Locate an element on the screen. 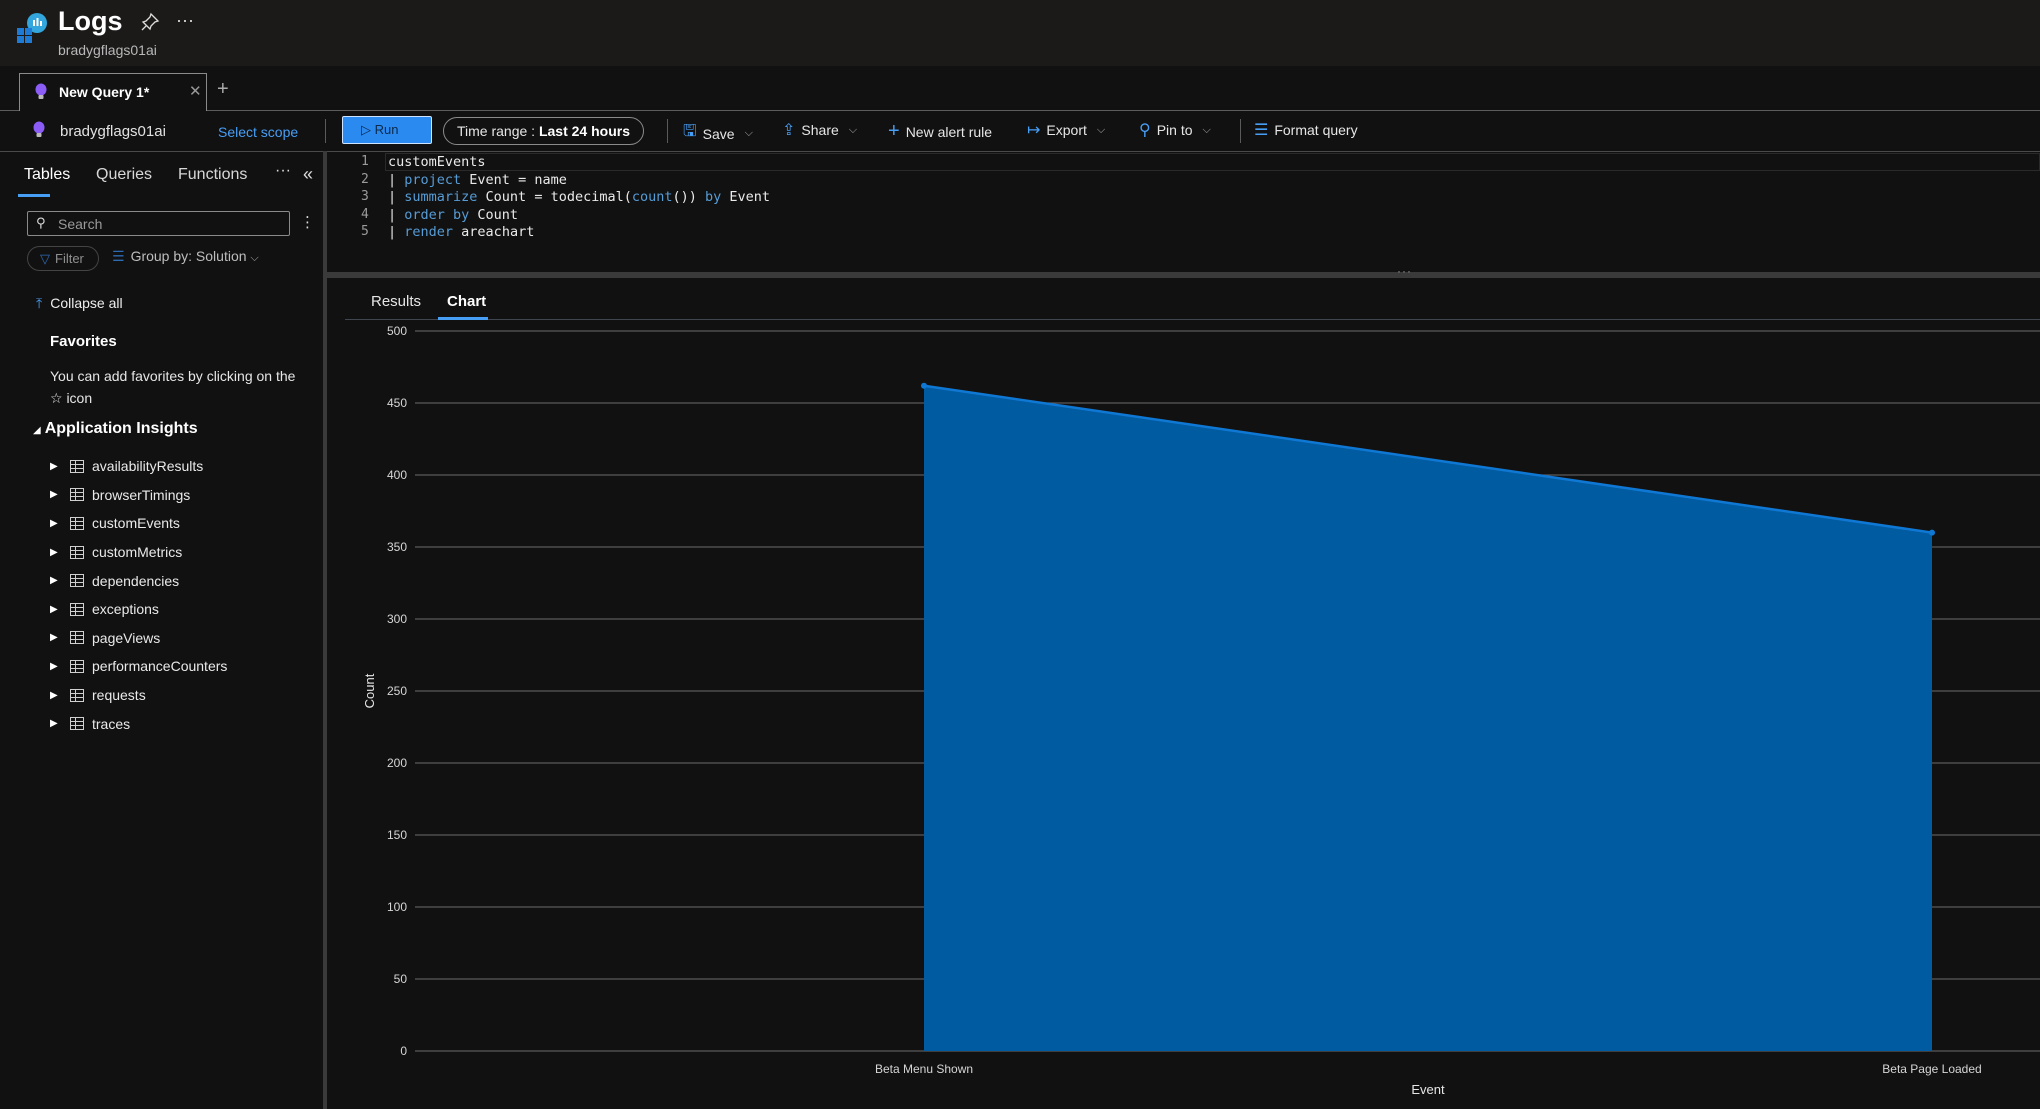 The height and width of the screenshot is (1109, 2040). y-tick-label: 50 is located at coordinates (401, 979).